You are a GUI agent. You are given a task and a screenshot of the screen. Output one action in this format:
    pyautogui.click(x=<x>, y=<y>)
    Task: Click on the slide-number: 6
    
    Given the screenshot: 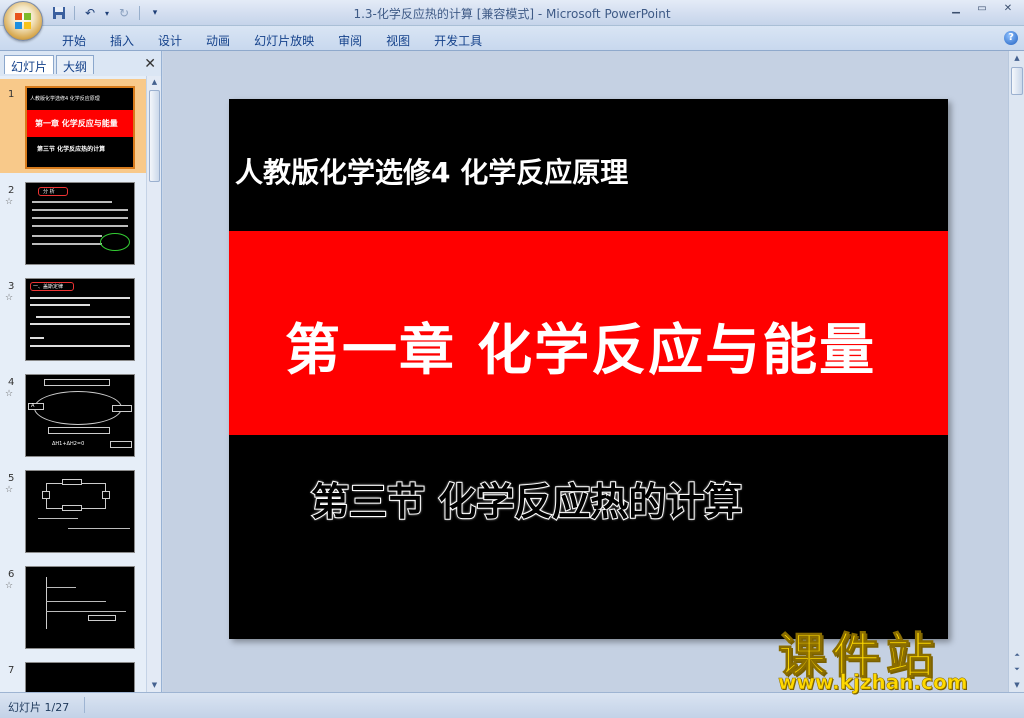 What is the action you would take?
    pyautogui.click(x=11, y=574)
    